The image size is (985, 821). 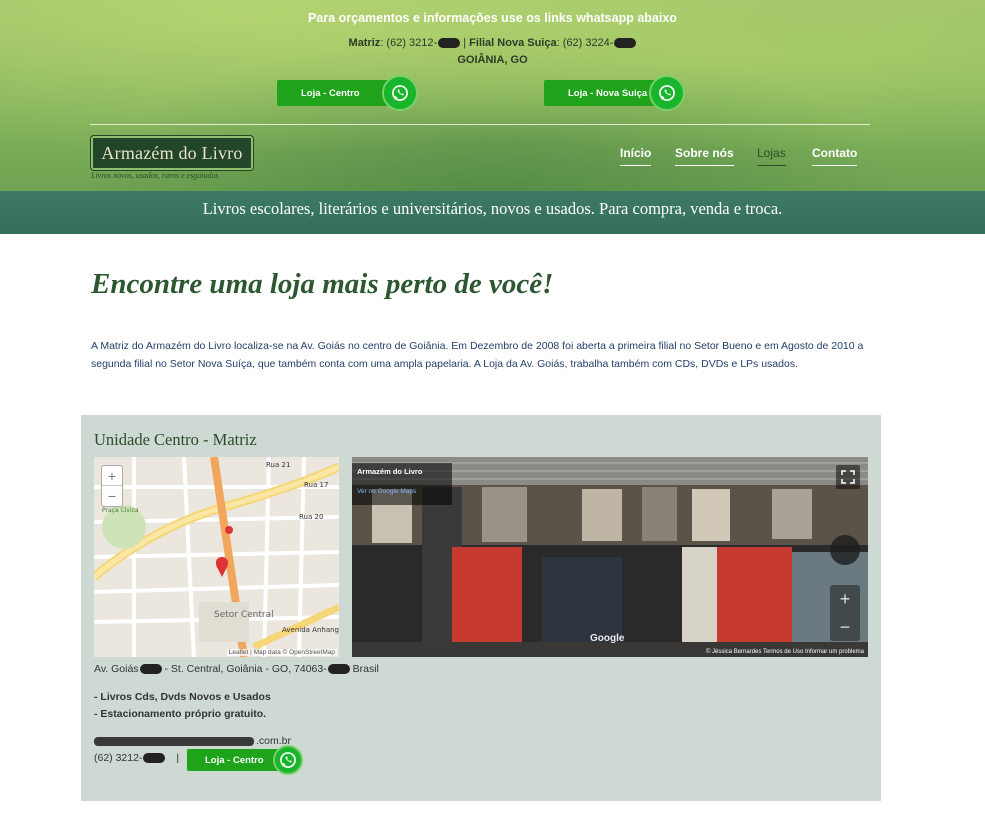 What do you see at coordinates (112, 476) in the screenshot?
I see `map-zoom-in-button: +` at bounding box center [112, 476].